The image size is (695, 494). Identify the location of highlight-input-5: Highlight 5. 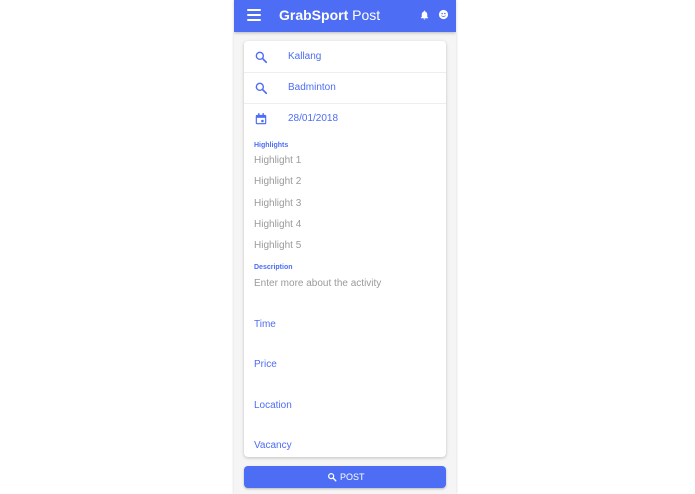
(277, 245).